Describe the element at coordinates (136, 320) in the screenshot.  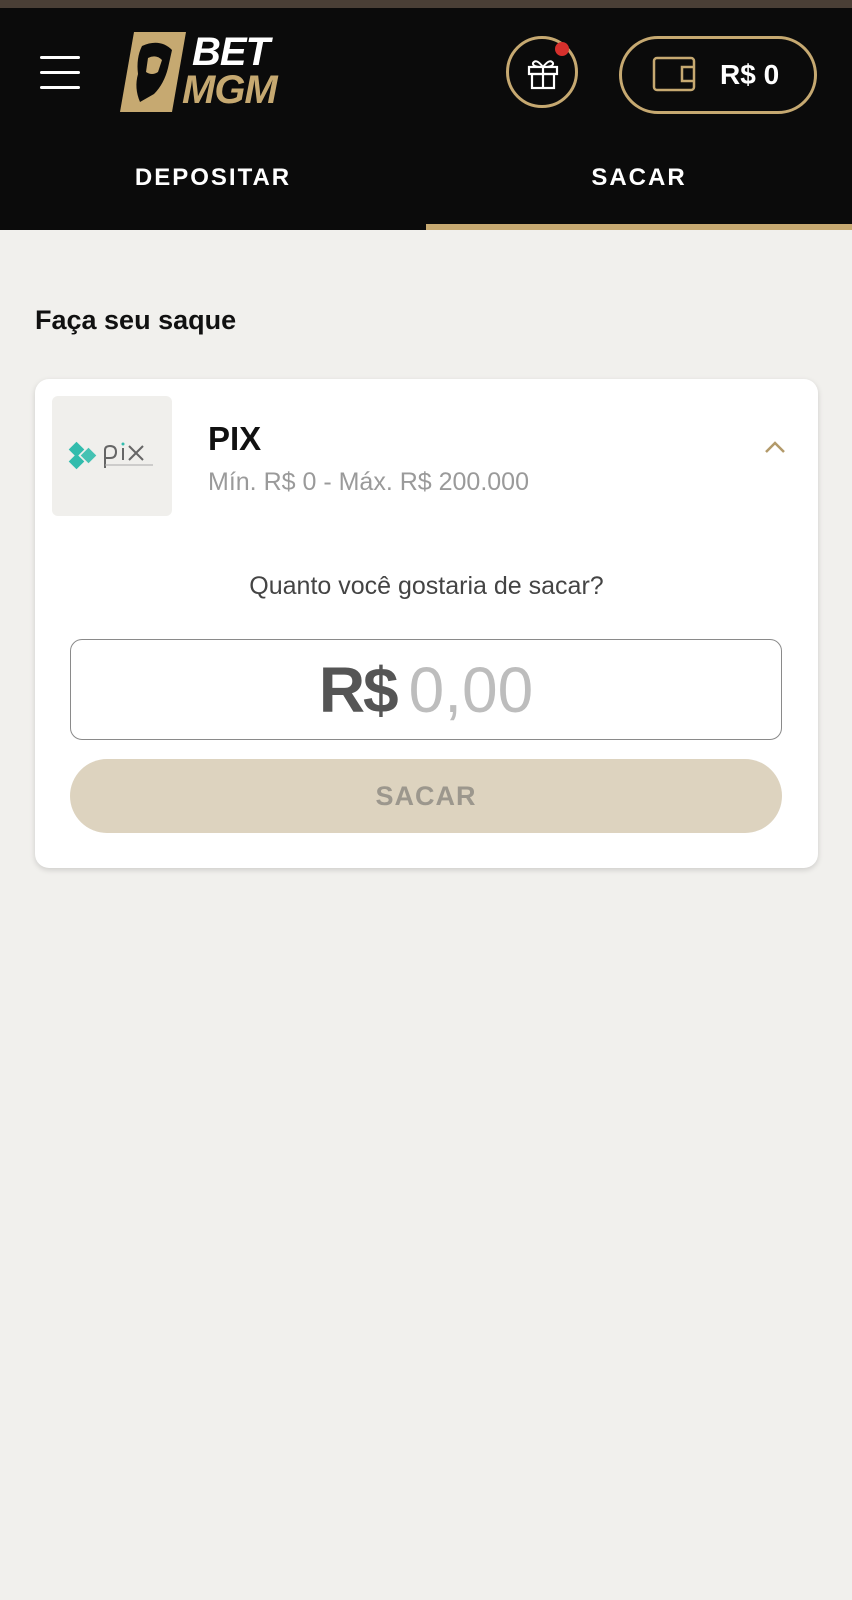
I see `page-title: Faça seu saque` at that location.